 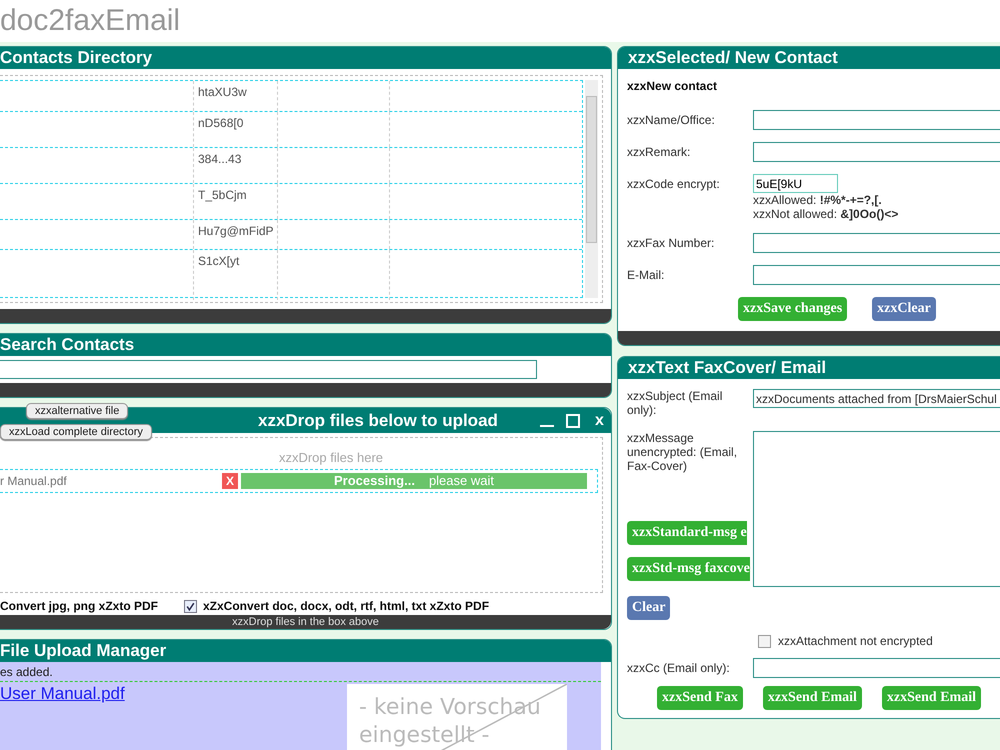 What do you see at coordinates (268, 369) in the screenshot?
I see `search-field` at bounding box center [268, 369].